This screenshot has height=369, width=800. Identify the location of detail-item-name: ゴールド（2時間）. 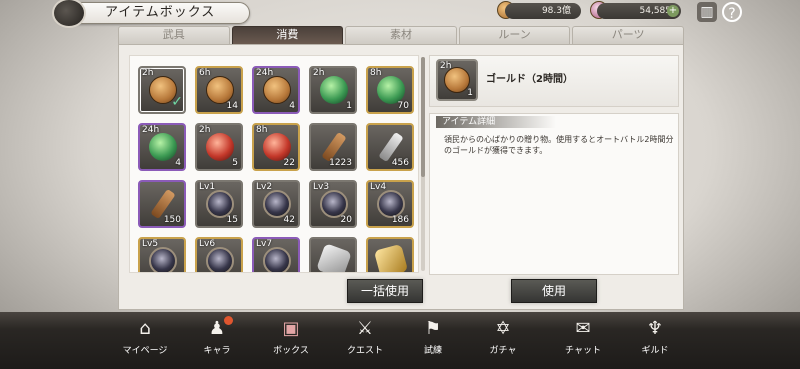
(529, 79).